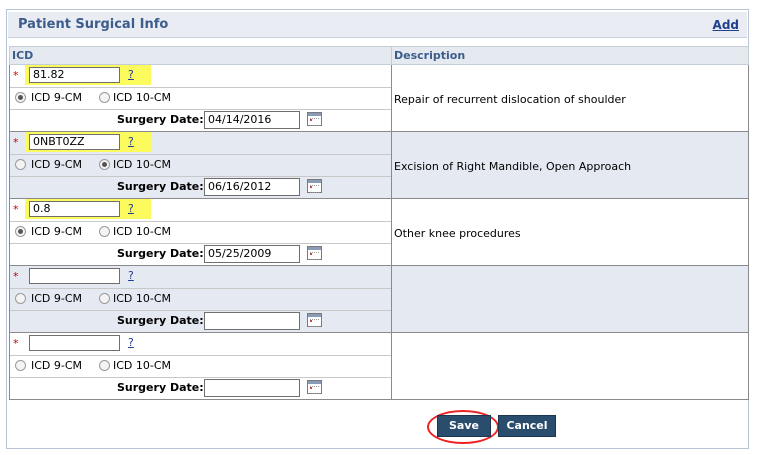 The image size is (757, 455). Describe the element at coordinates (570, 55) in the screenshot. I see `description-column-header: Description` at that location.